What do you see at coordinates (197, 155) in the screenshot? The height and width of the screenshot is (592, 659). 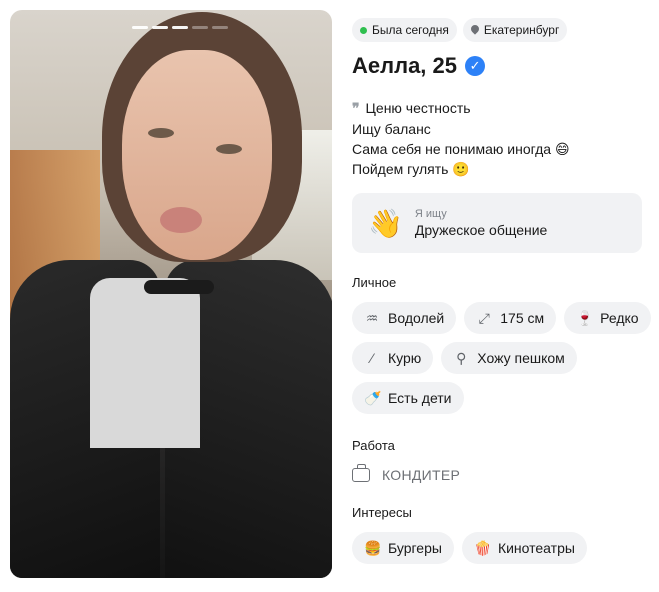 I see `photo-face` at bounding box center [197, 155].